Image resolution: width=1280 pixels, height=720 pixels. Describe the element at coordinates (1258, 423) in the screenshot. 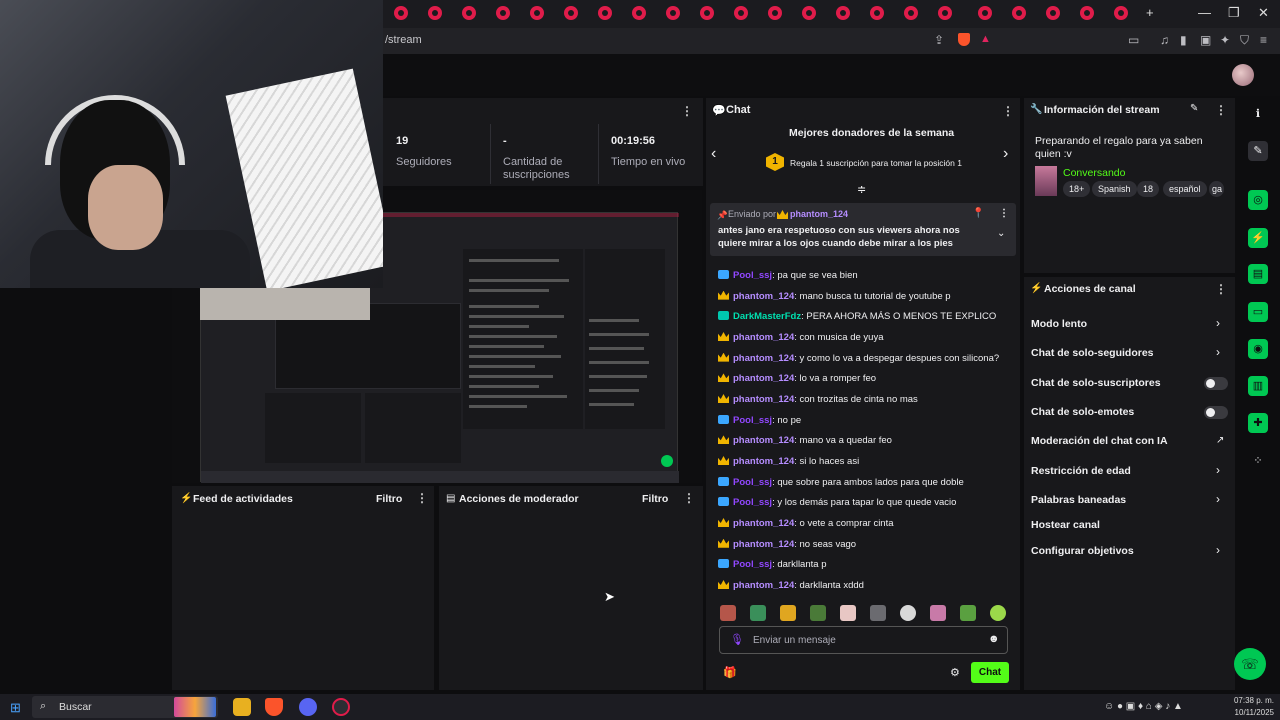

I see `wrench-icon: ✚` at that location.